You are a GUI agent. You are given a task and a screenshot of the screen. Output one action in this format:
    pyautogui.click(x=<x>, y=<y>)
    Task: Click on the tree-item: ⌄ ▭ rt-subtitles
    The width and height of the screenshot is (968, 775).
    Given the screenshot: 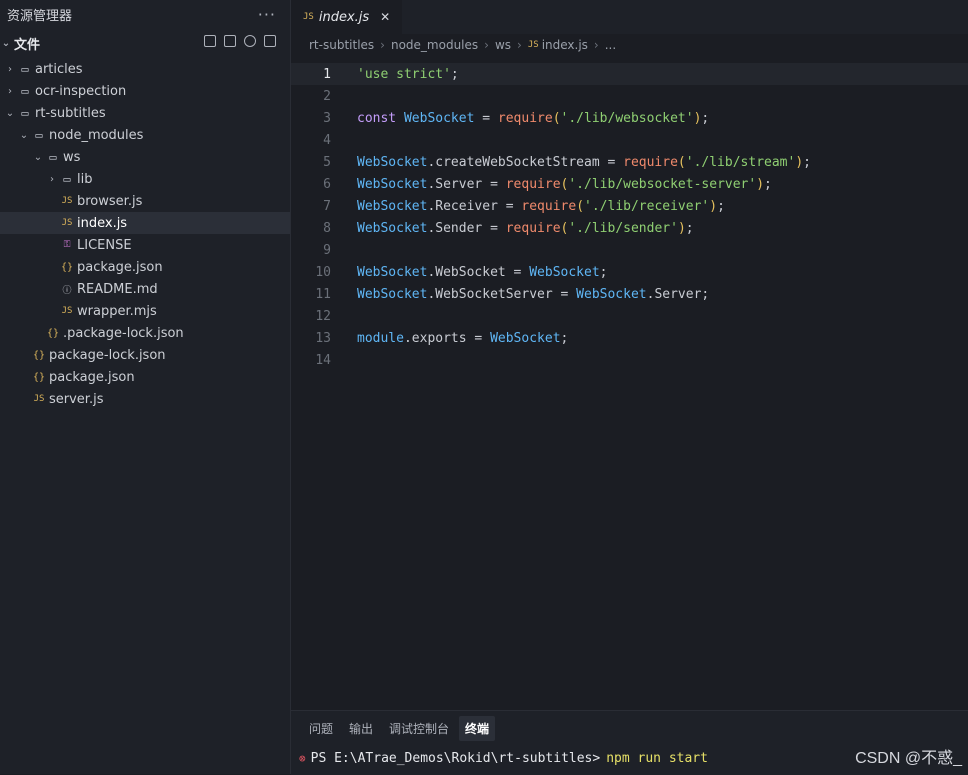 What is the action you would take?
    pyautogui.click(x=145, y=113)
    